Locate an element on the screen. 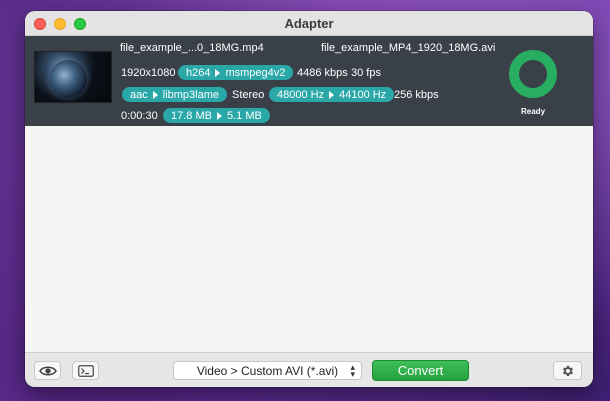  eye-icon is located at coordinates (47, 370).